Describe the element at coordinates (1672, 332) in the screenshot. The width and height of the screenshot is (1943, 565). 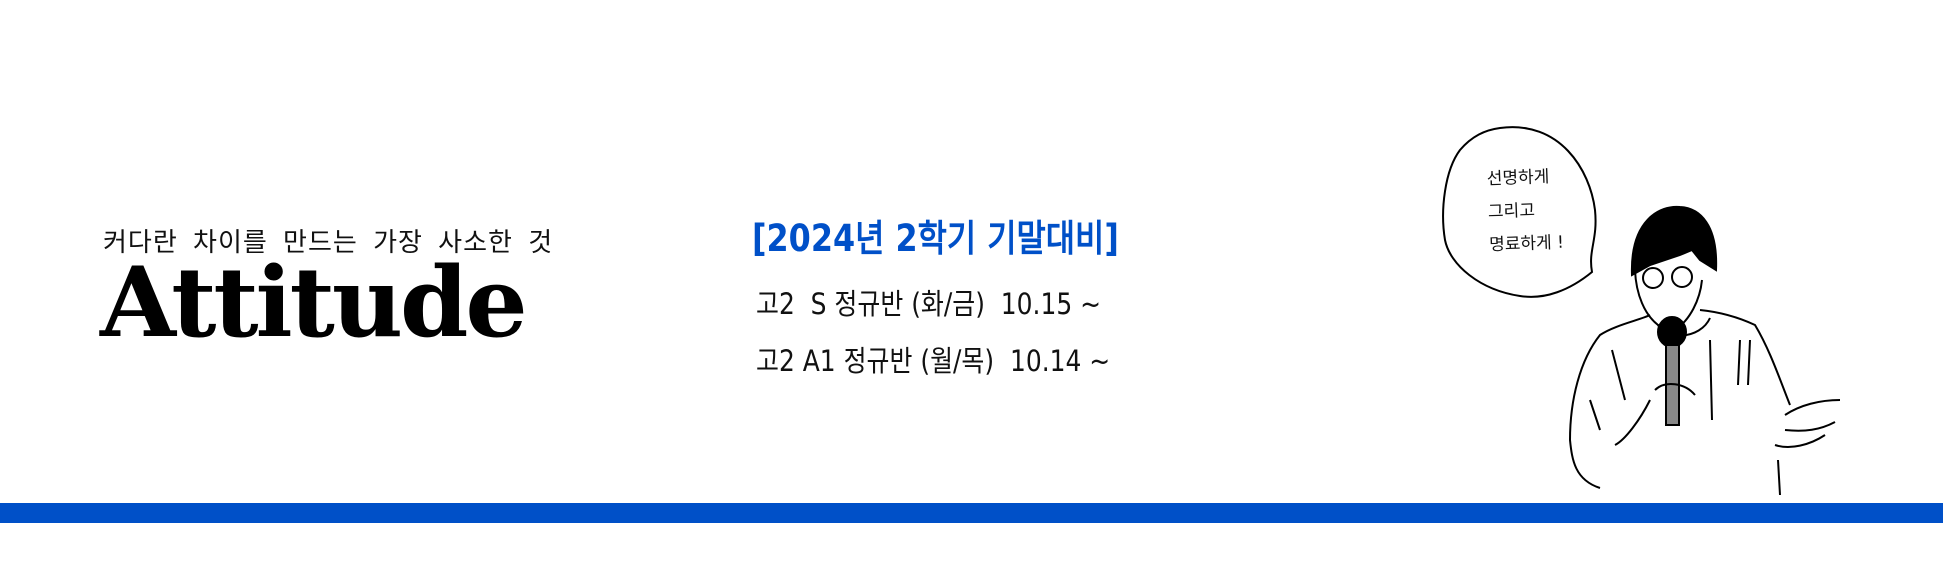
I see `microphone-head` at that location.